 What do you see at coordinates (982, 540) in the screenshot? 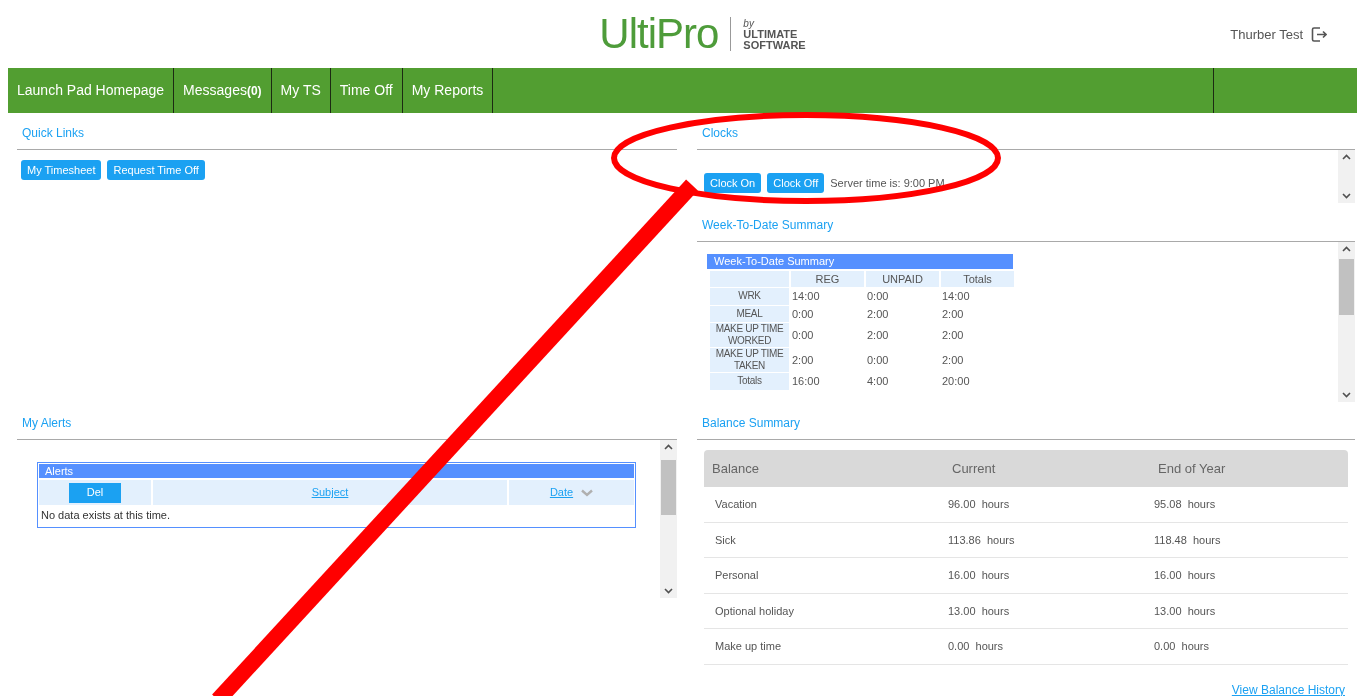
I see `table-cell-text: 113.86 hours` at bounding box center [982, 540].